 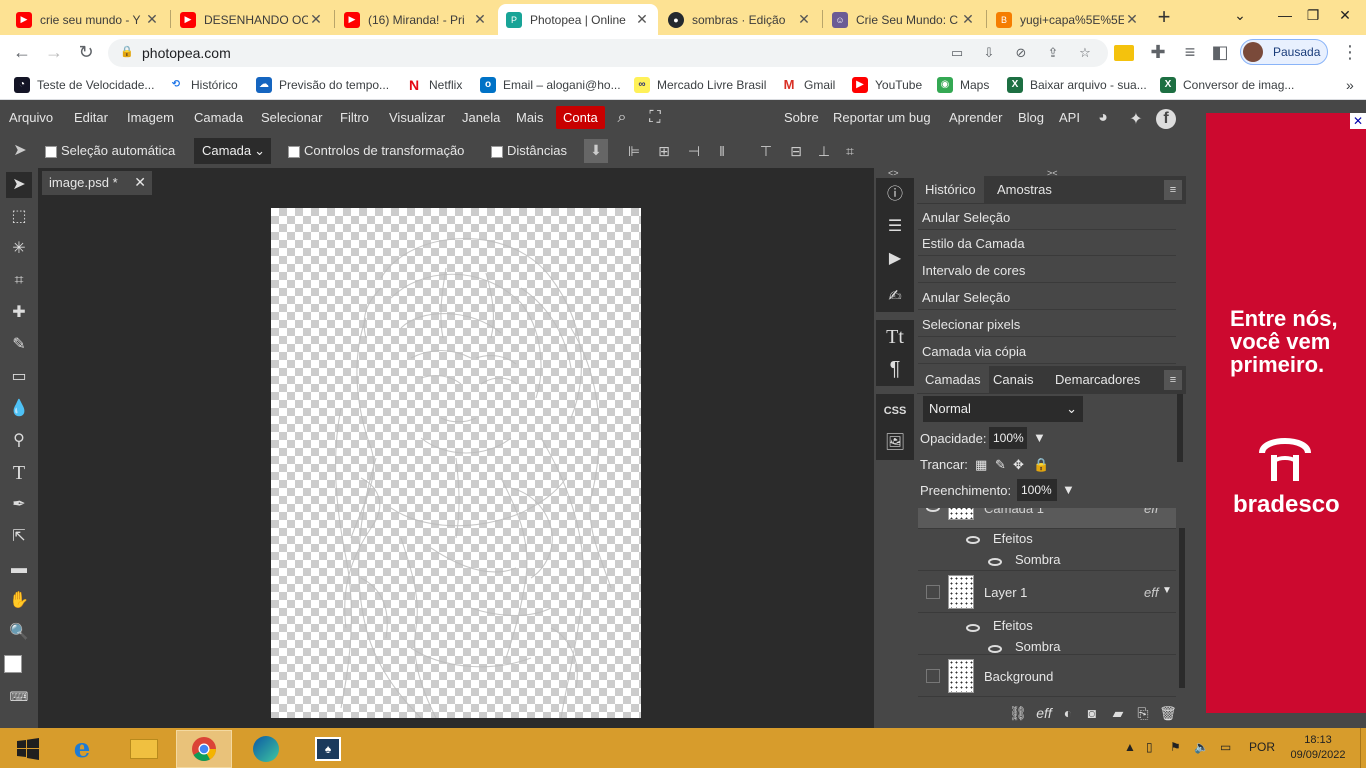 I want to click on show-hidden-icons: ▲, so click(x=1130, y=747).